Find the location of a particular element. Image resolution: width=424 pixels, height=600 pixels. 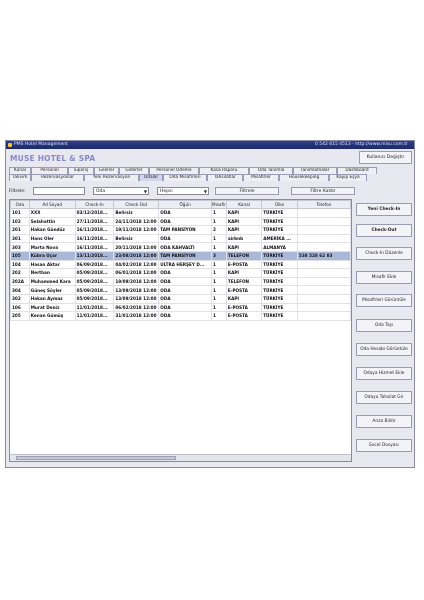

menu-tab: Housekeeping is located at coordinates (304, 177).